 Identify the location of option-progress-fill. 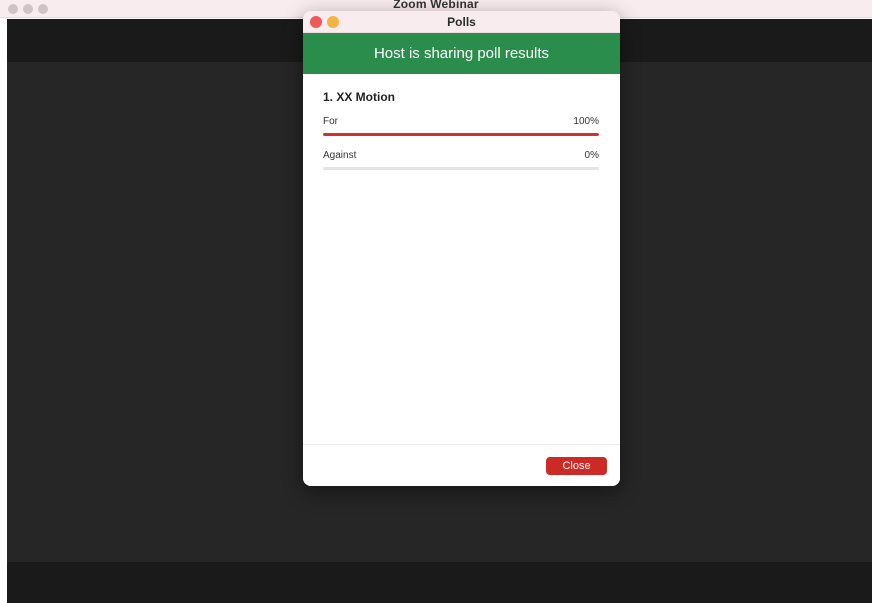
(461, 134).